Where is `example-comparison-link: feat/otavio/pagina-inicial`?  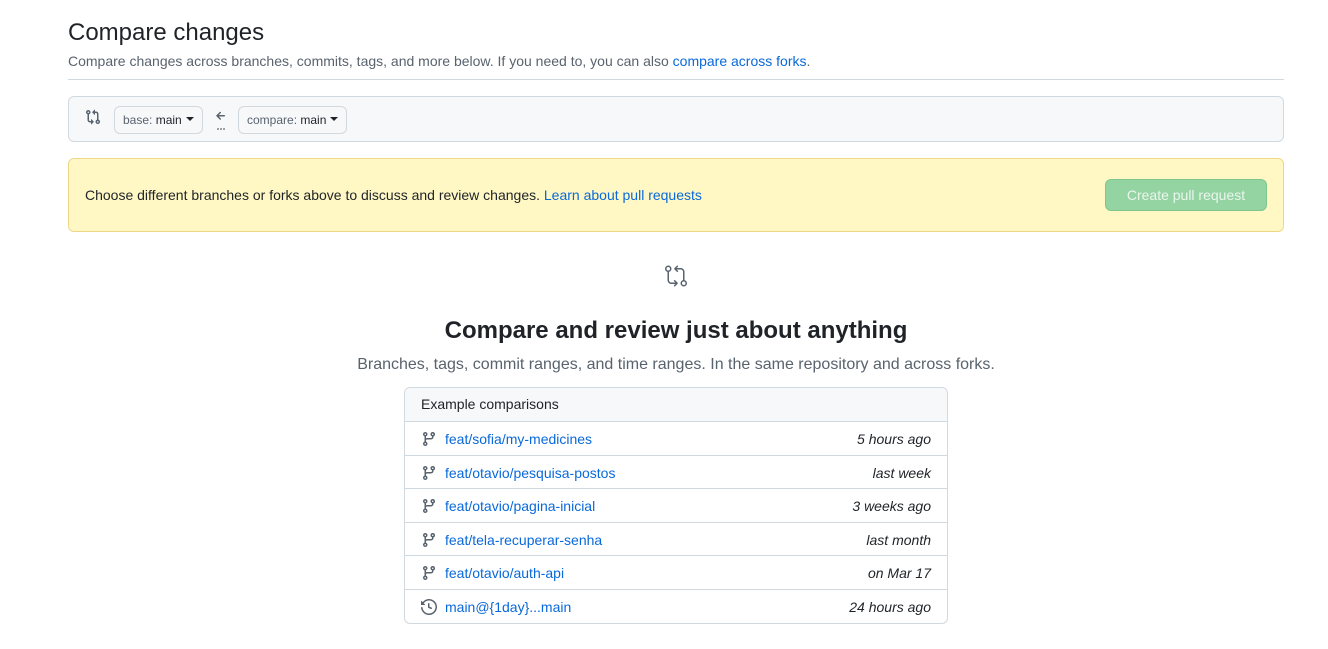
example-comparison-link: feat/otavio/pagina-inicial is located at coordinates (520, 506).